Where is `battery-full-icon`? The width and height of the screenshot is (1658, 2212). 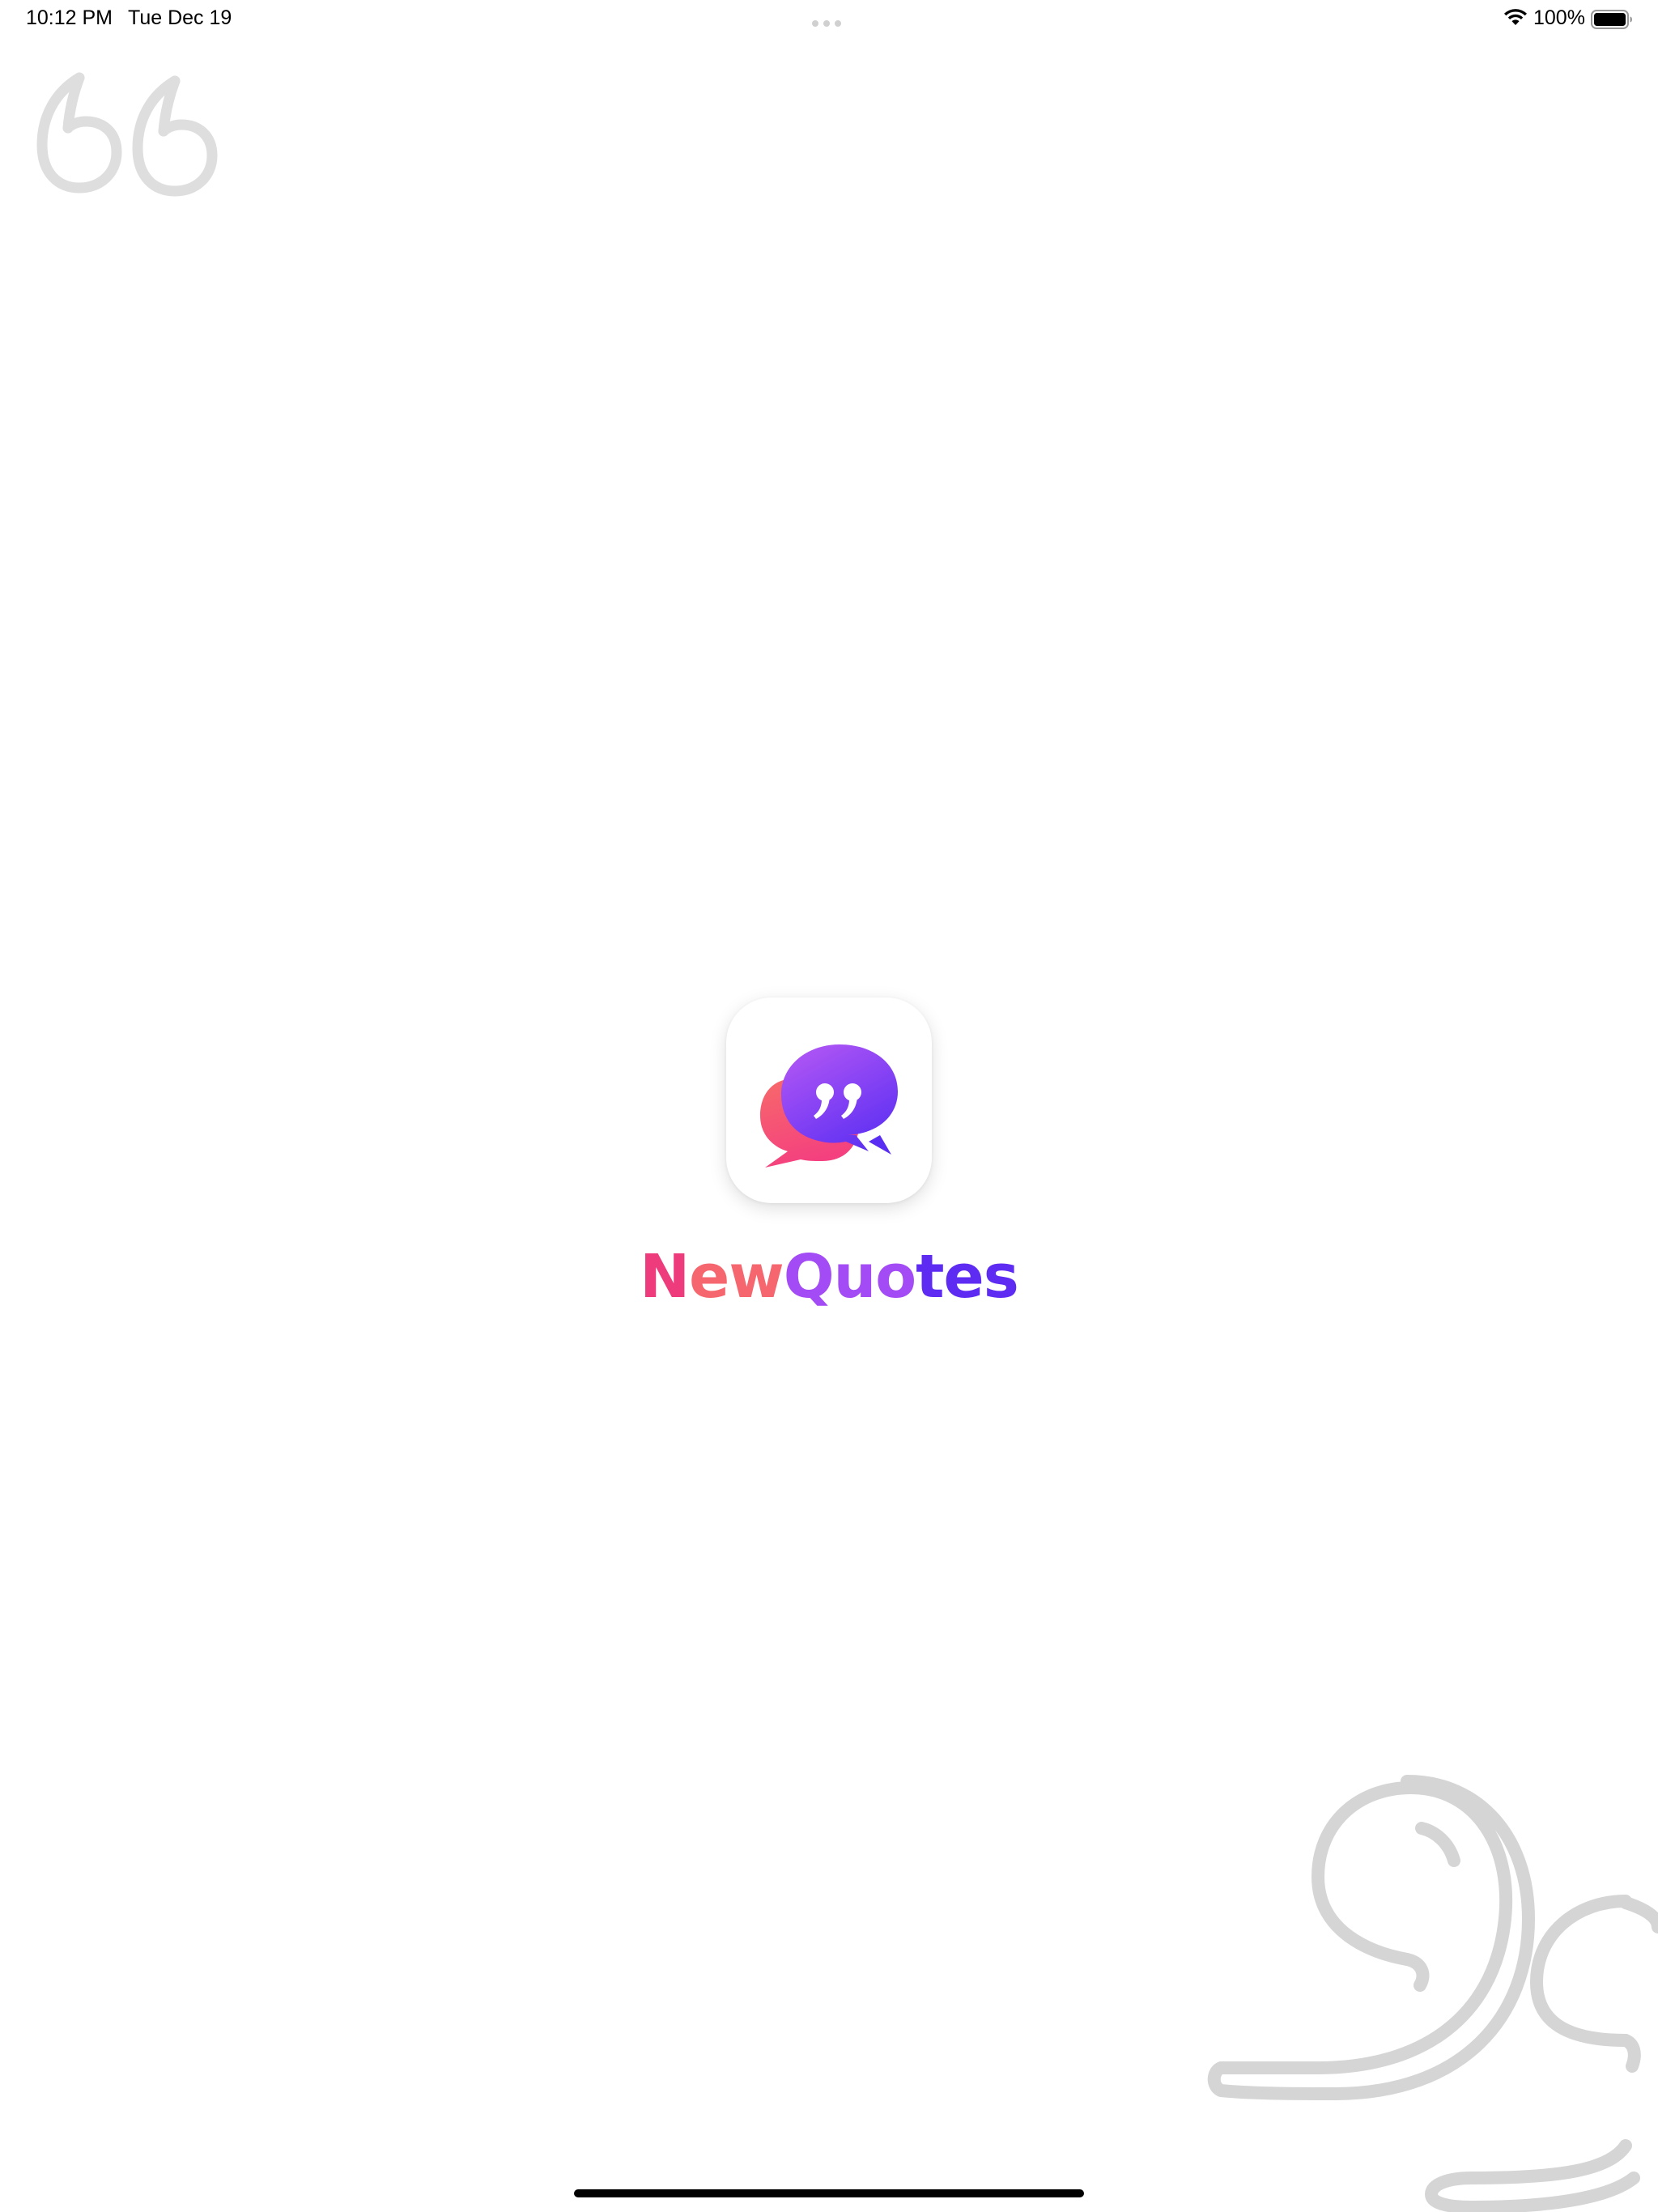 battery-full-icon is located at coordinates (1611, 19).